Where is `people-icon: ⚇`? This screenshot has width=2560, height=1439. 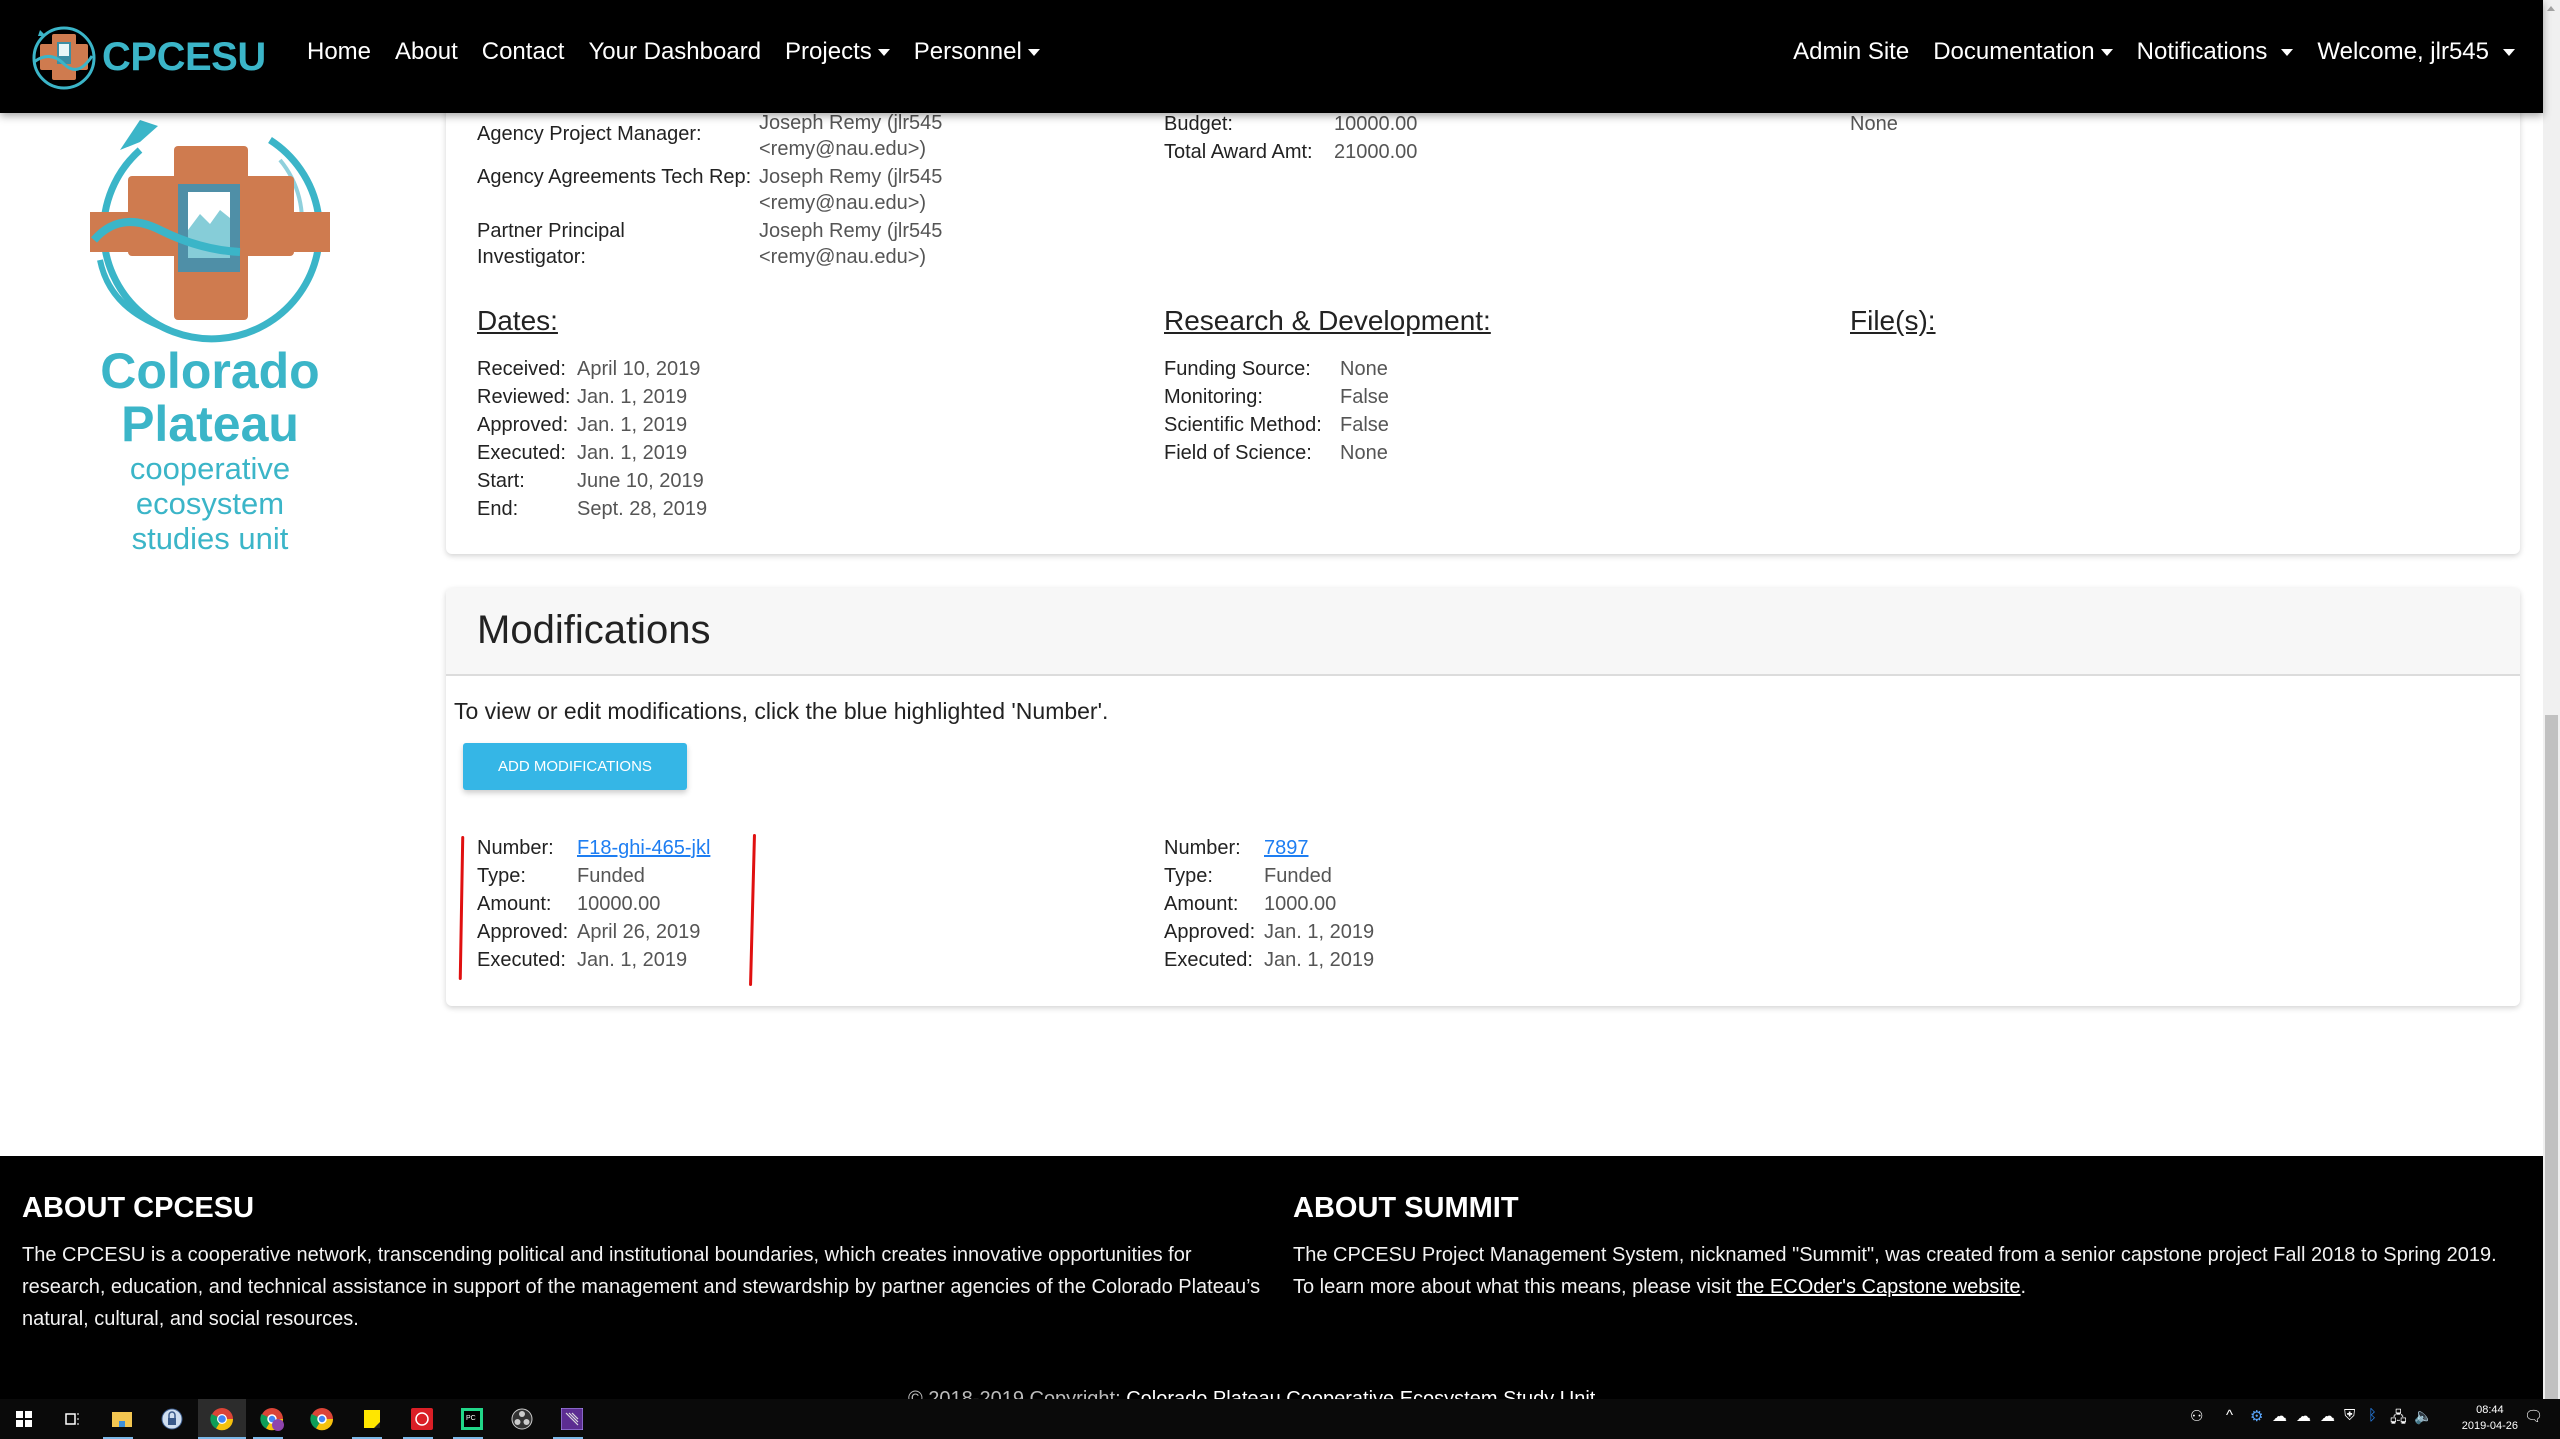
people-icon: ⚇ is located at coordinates (2196, 1416).